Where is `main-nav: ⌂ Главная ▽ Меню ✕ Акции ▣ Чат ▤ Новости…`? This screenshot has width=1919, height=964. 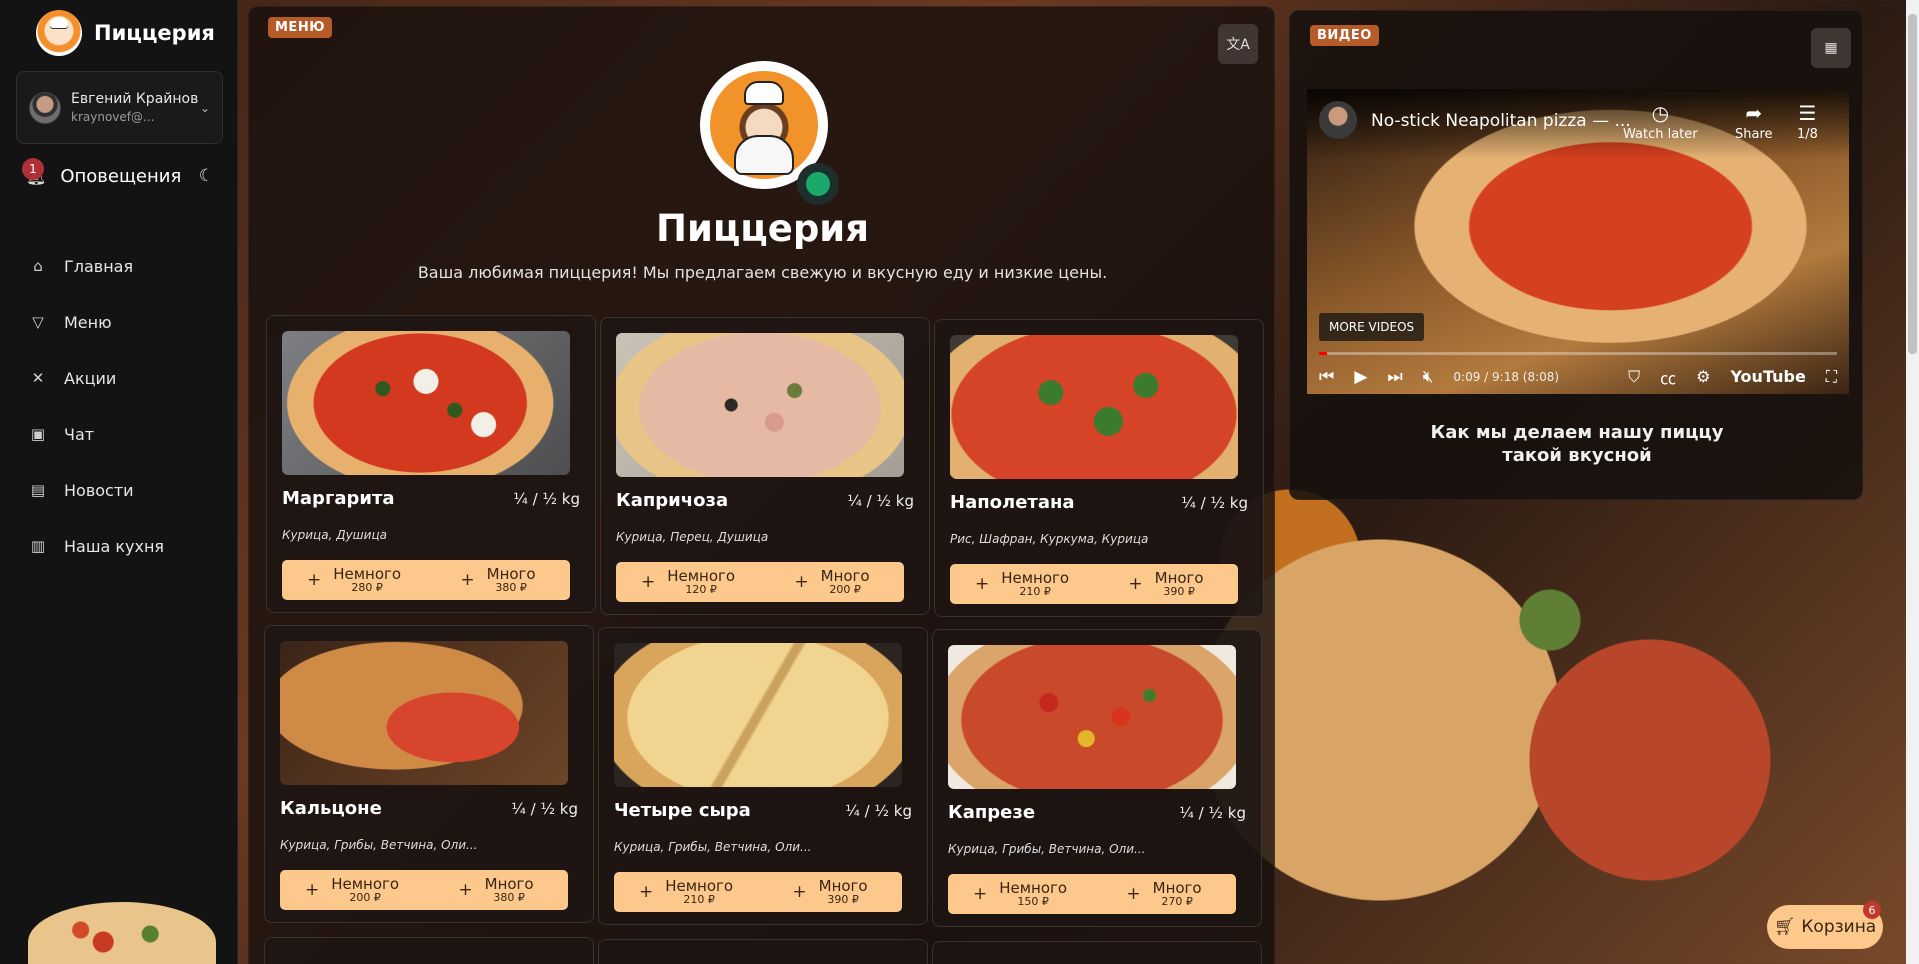 main-nav: ⌂ Главная ▽ Меню ✕ Акции ▣ Чат ▤ Новости… is located at coordinates (123, 406).